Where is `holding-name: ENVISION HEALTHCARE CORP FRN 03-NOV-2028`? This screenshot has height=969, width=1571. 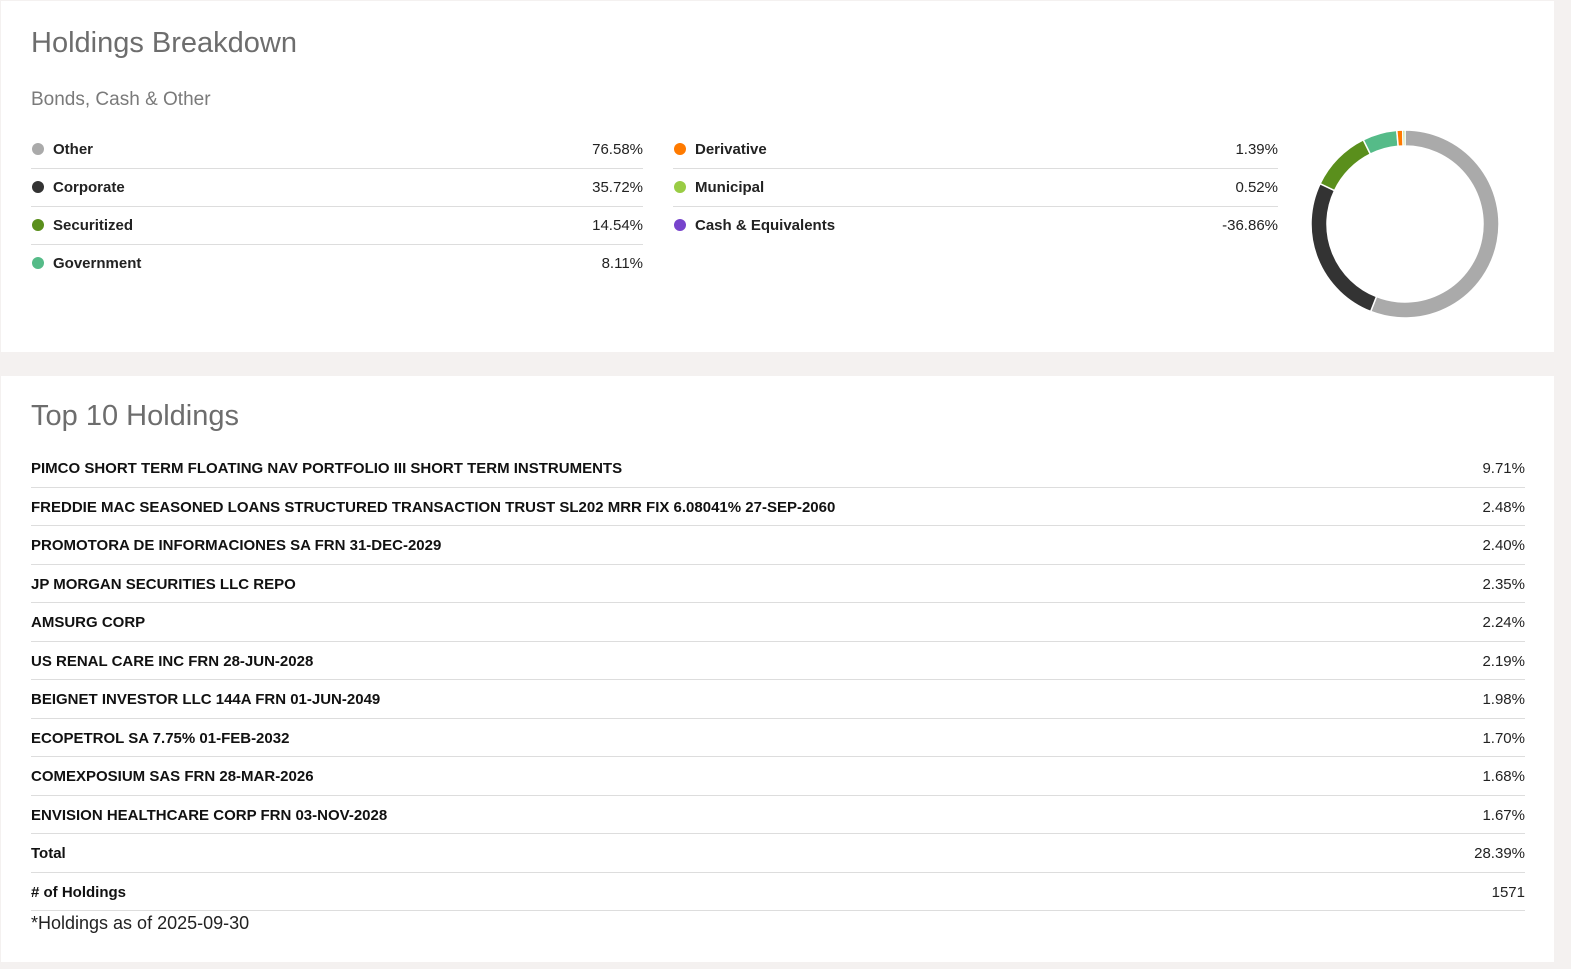 holding-name: ENVISION HEALTHCARE CORP FRN 03-NOV-2028 is located at coordinates (209, 815).